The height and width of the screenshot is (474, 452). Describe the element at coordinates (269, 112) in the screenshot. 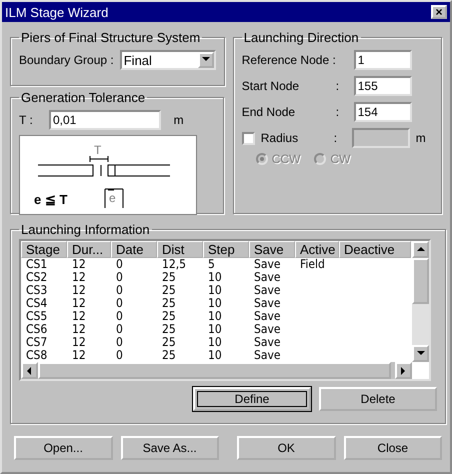

I see `field-label: End Node` at that location.